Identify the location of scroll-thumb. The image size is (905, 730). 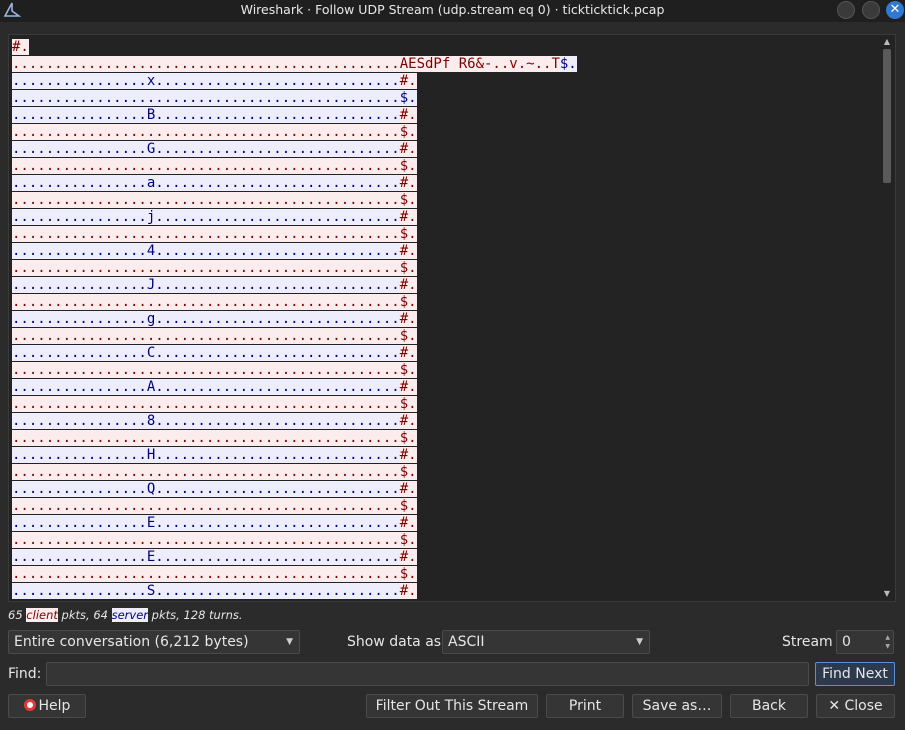
(887, 116).